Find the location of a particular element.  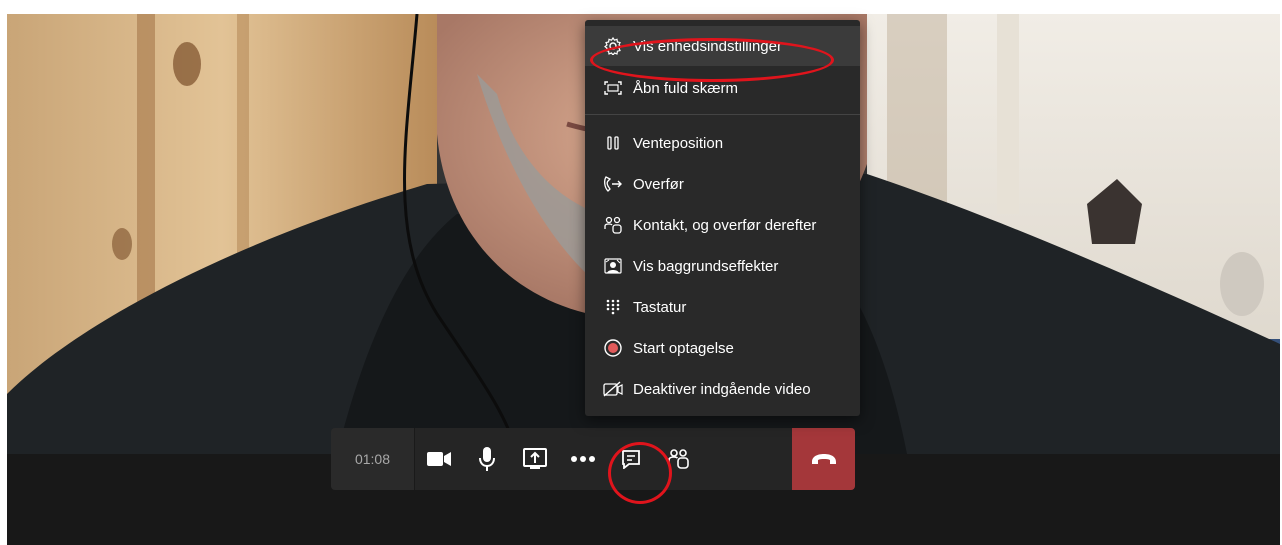

call-toolbar: 01:08 is located at coordinates (593, 459).